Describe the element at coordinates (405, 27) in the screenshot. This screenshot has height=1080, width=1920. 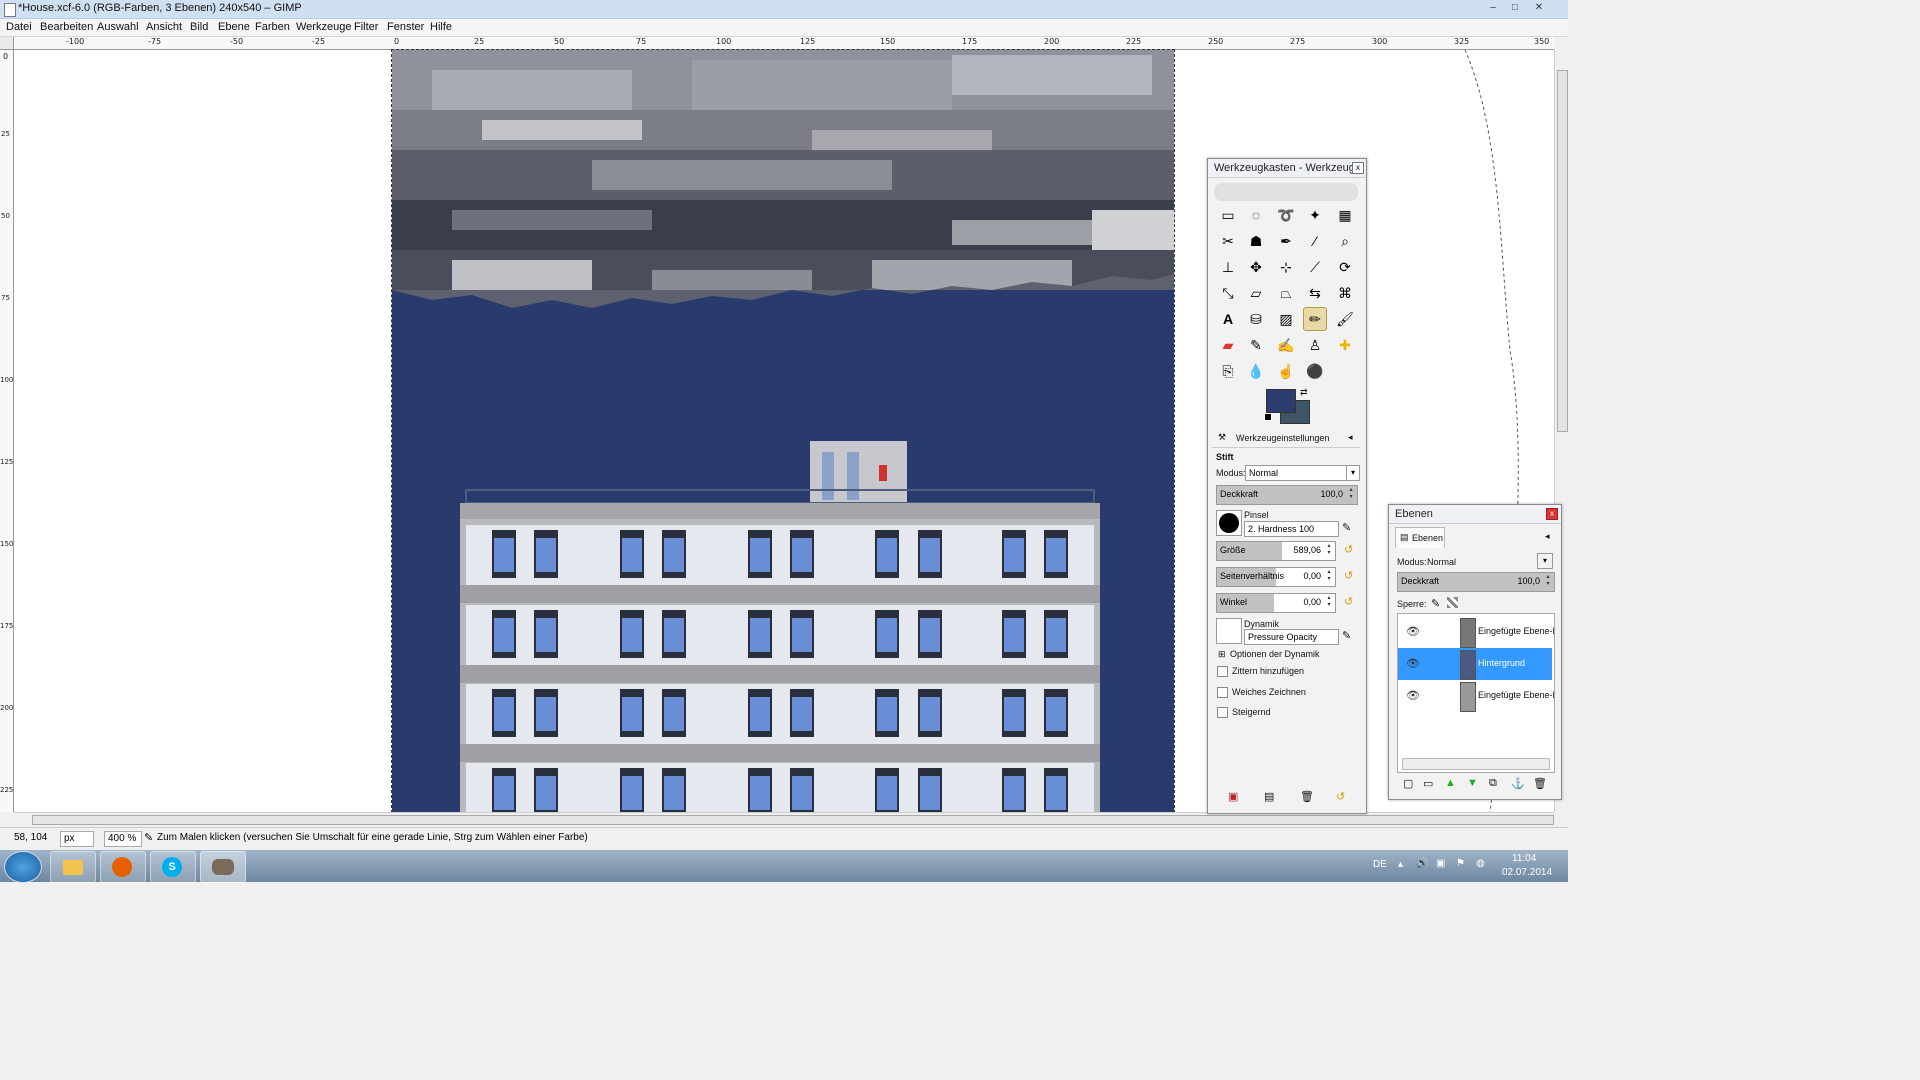
I see `menu-fenster: Fenster` at that location.